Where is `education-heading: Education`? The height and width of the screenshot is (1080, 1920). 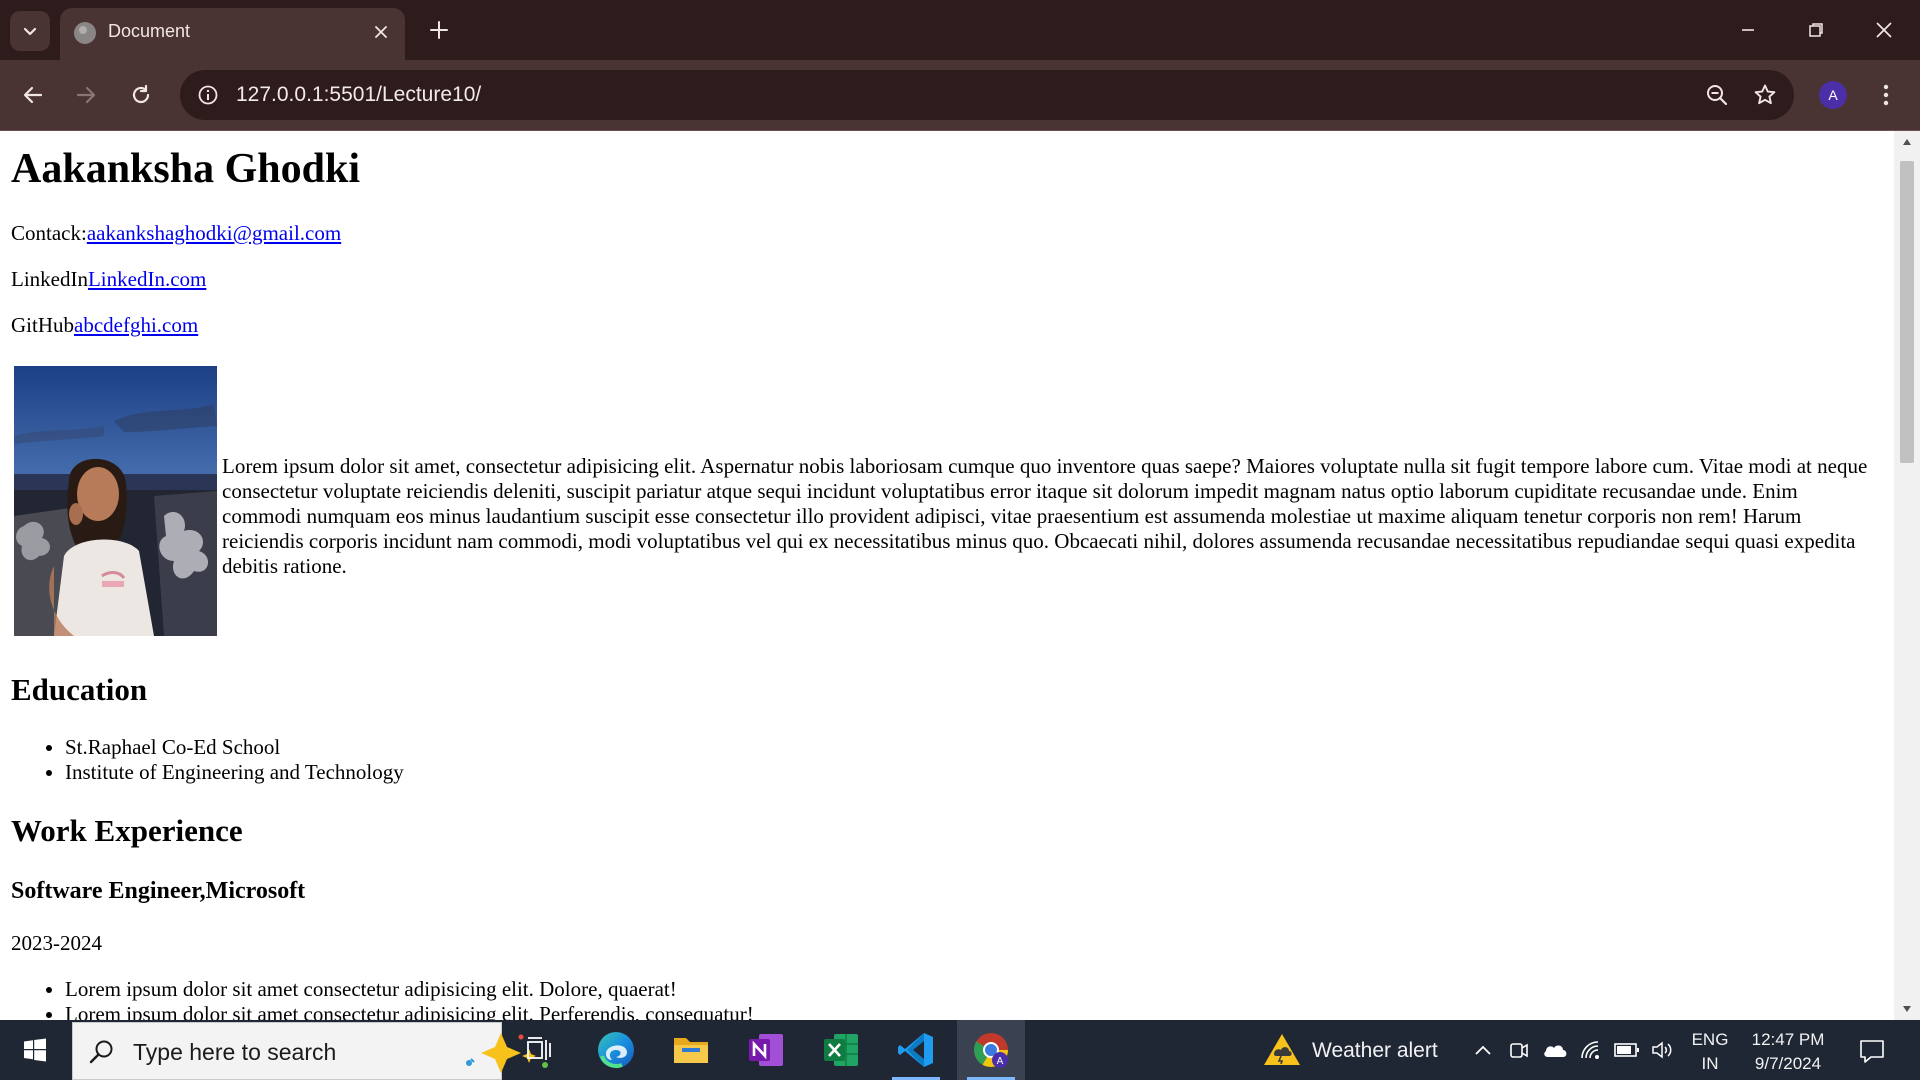
education-heading: Education is located at coordinates (79, 689).